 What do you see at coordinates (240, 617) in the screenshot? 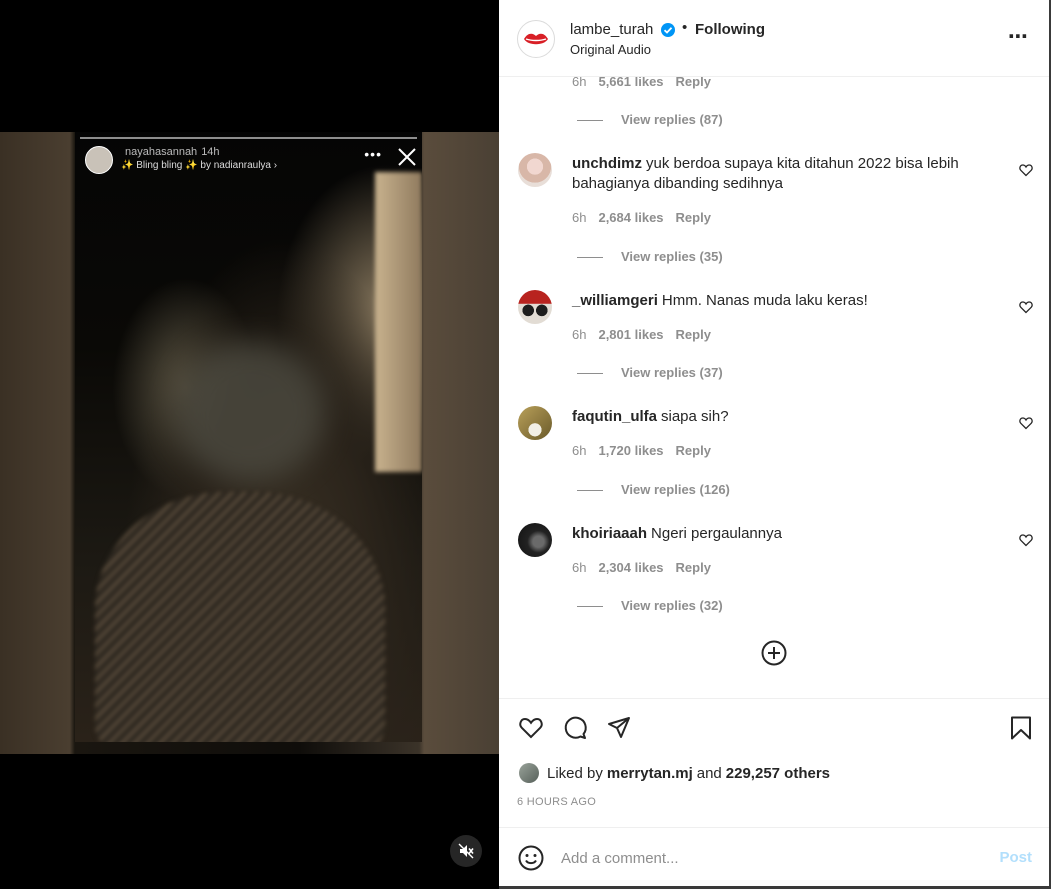
I see `video-scene-scarf` at bounding box center [240, 617].